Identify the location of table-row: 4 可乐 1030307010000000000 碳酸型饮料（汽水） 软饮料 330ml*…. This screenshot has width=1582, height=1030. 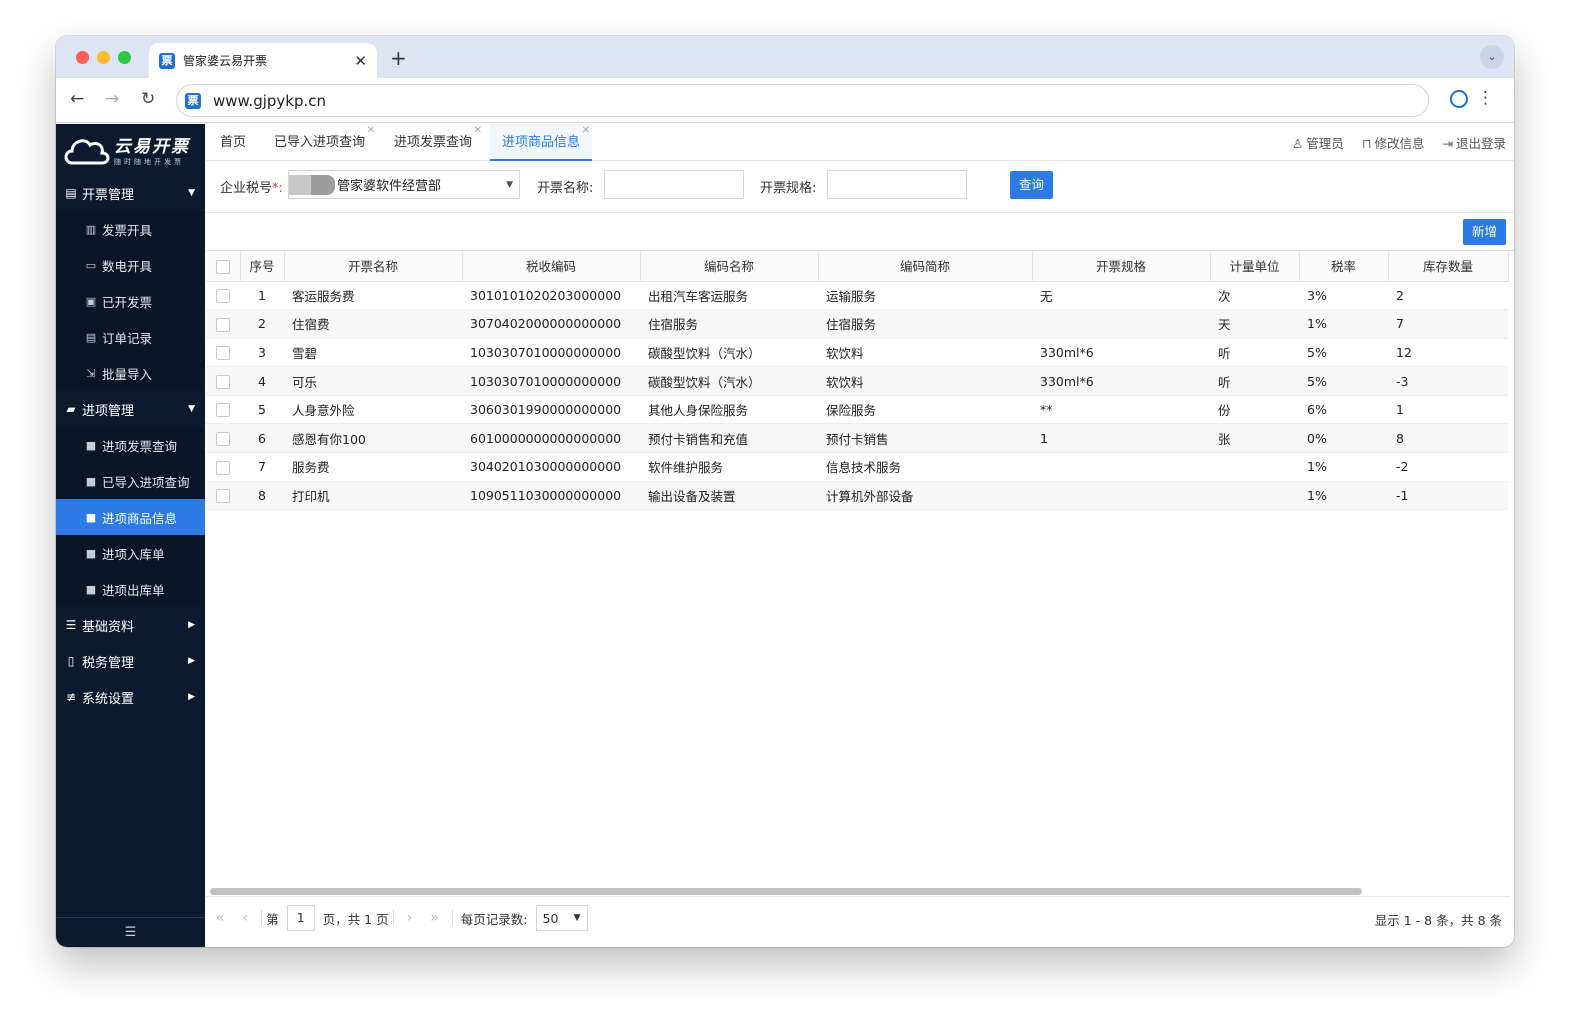
(857, 381).